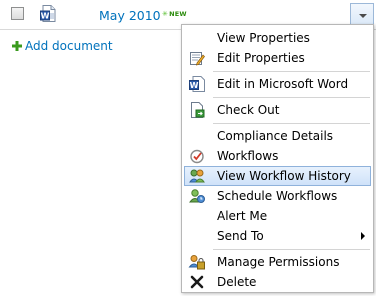 The height and width of the screenshot is (296, 376). What do you see at coordinates (197, 262) in the screenshot?
I see `manage-permissions-icon` at bounding box center [197, 262].